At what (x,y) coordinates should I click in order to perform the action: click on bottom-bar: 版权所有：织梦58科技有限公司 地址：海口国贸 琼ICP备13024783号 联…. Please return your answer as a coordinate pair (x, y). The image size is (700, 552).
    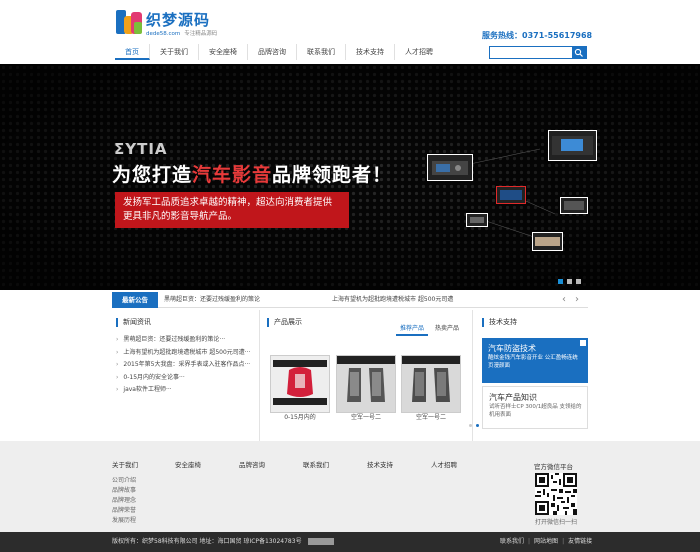
    Looking at the image, I should click on (350, 542).